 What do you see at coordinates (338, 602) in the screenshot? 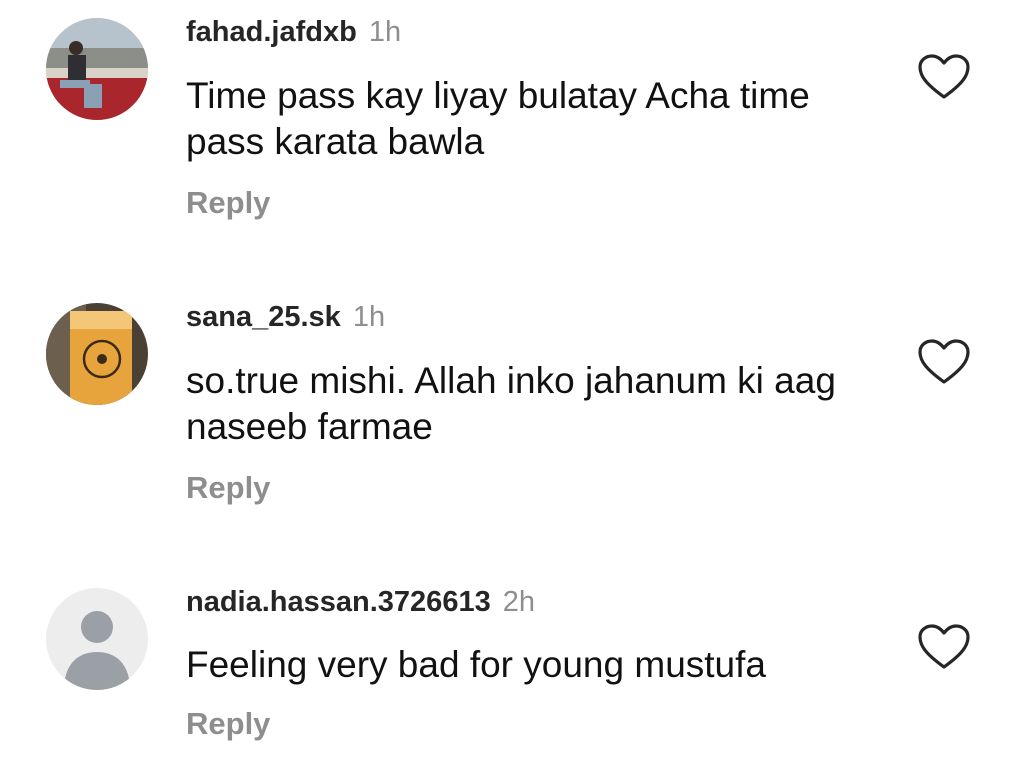
I see `username: nadia.hassan.3726613` at bounding box center [338, 602].